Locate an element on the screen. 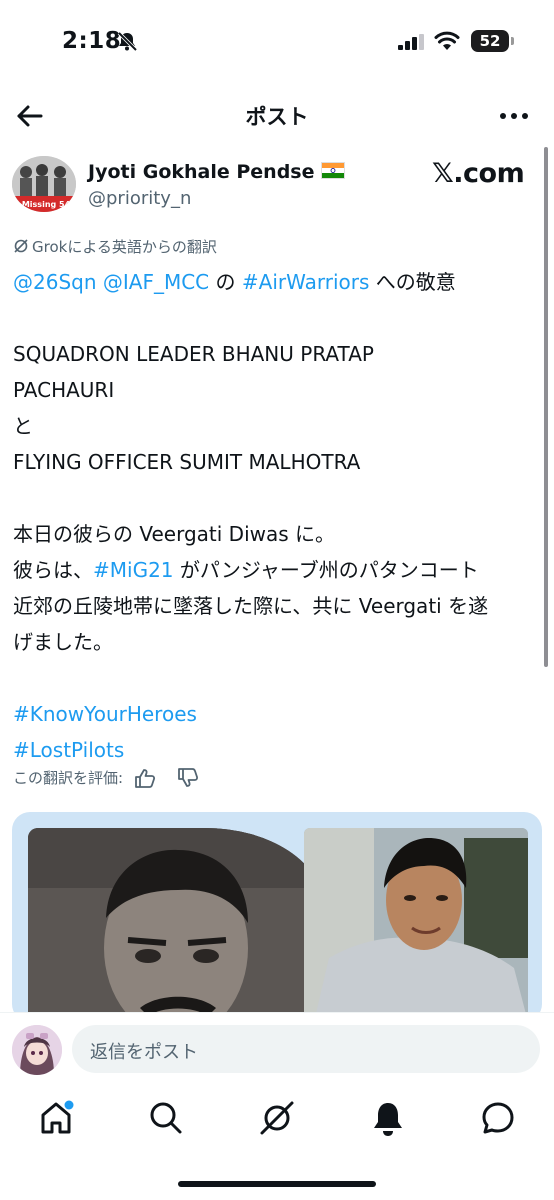 The width and height of the screenshot is (554, 1200). india-flag-icon is located at coordinates (332, 170).